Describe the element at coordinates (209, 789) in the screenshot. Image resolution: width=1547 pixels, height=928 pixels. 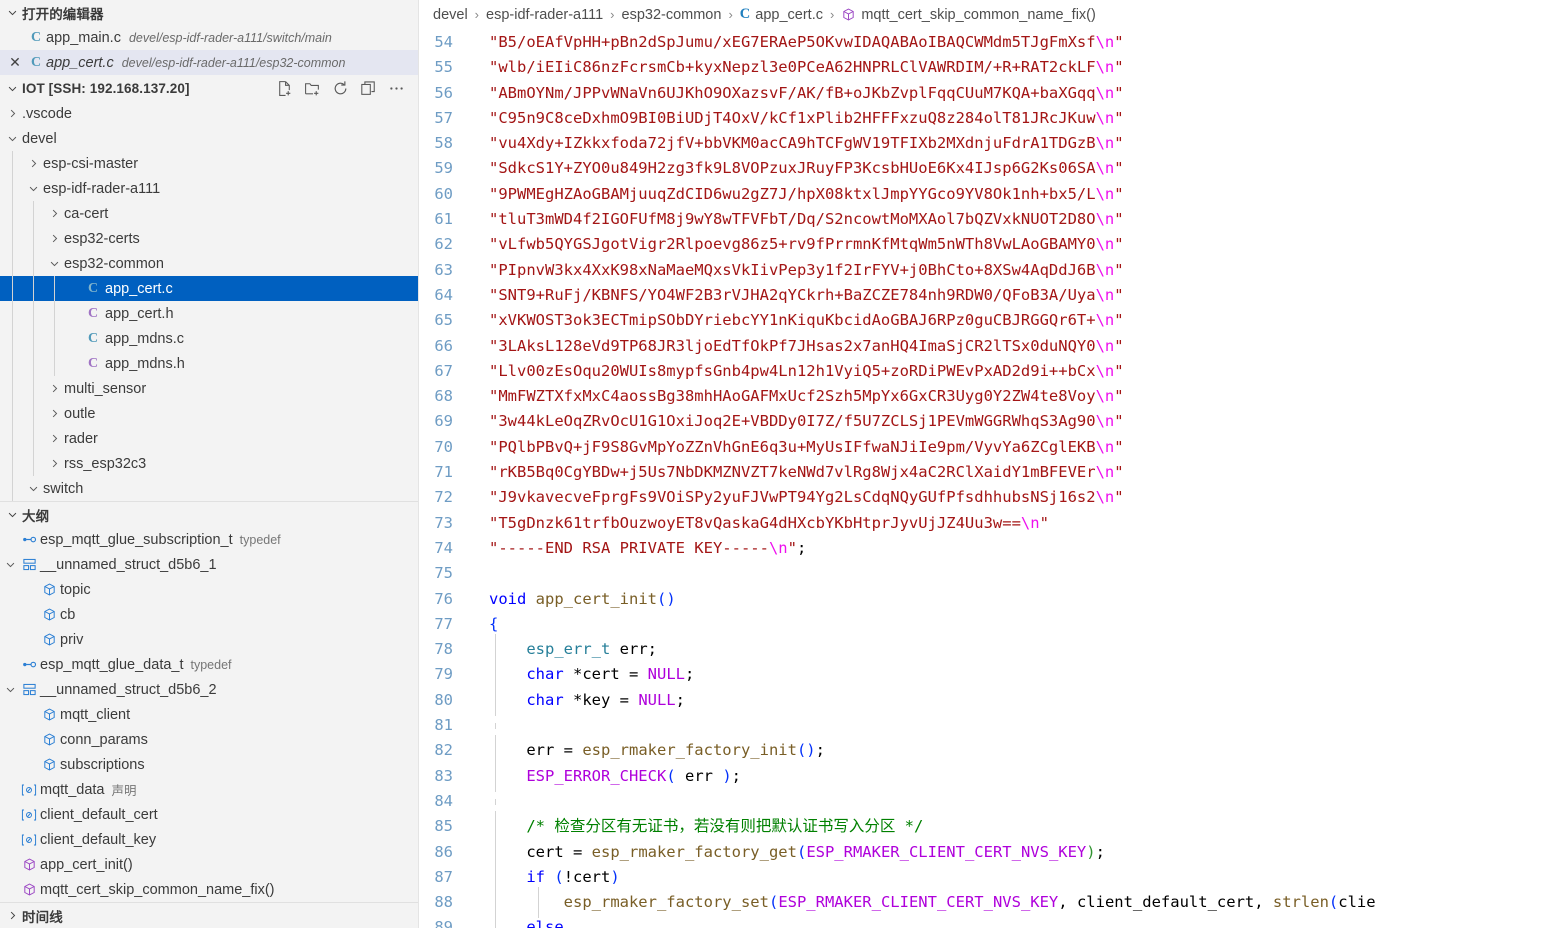
I see `outline-item: mqtt_data 声明` at that location.